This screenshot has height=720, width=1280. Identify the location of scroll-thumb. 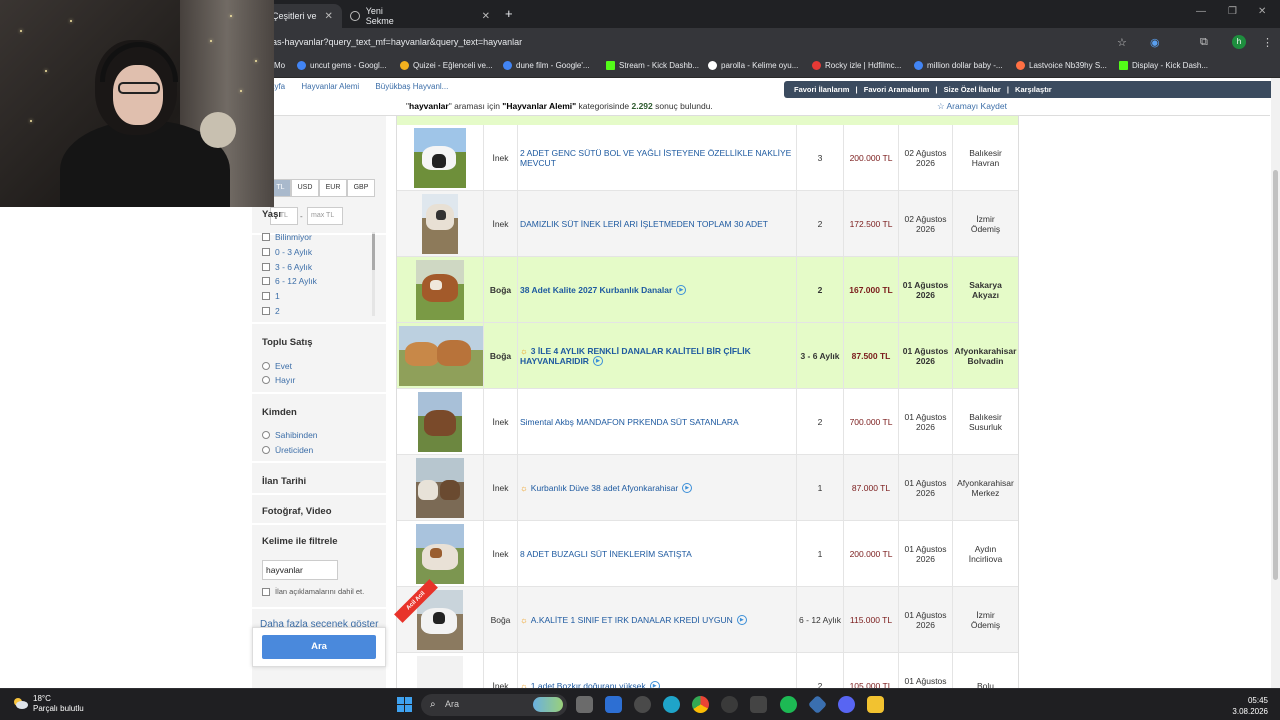
(373, 252).